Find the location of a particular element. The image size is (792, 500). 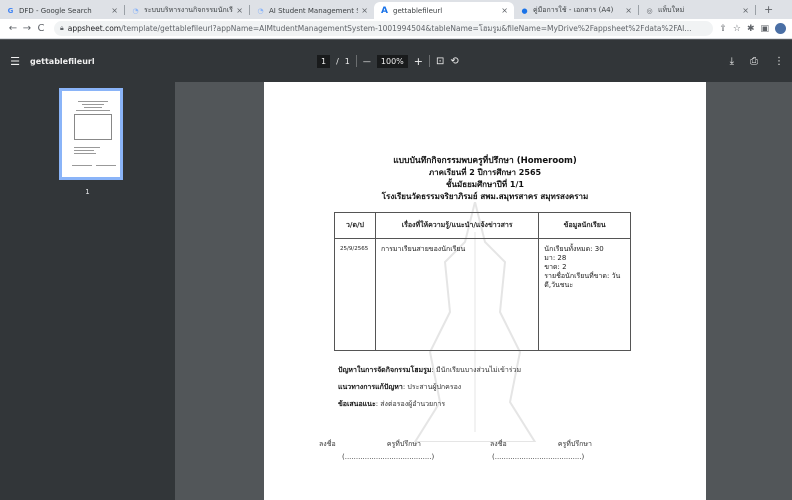

tab-ai-student-management: ◔ AI Student Management Sy × is located at coordinates (312, 10).